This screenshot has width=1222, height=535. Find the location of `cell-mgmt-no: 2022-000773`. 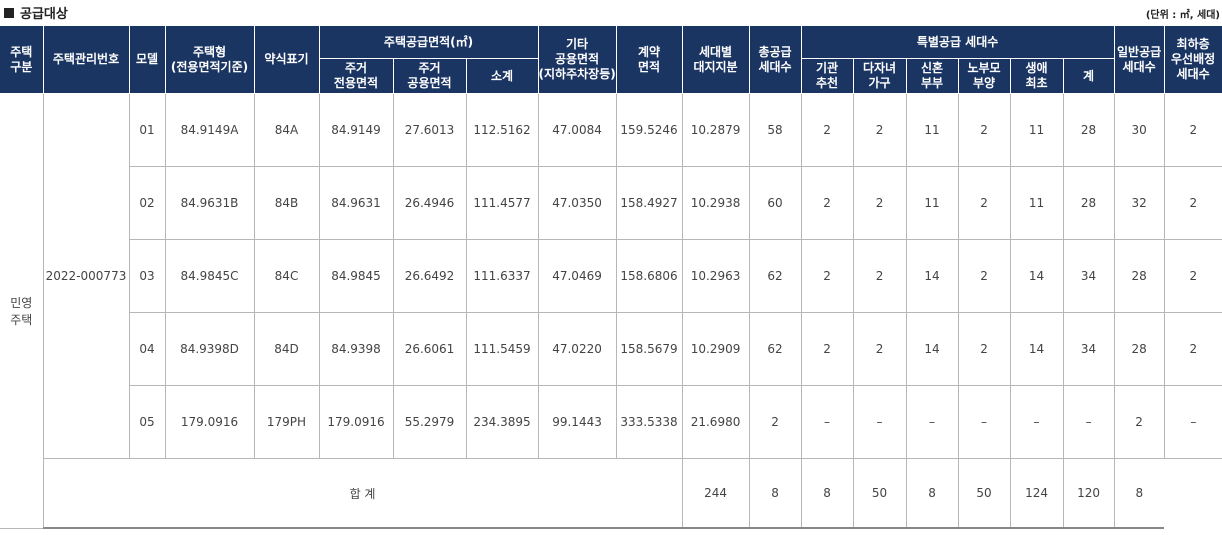

cell-mgmt-no: 2022-000773 is located at coordinates (86, 276).